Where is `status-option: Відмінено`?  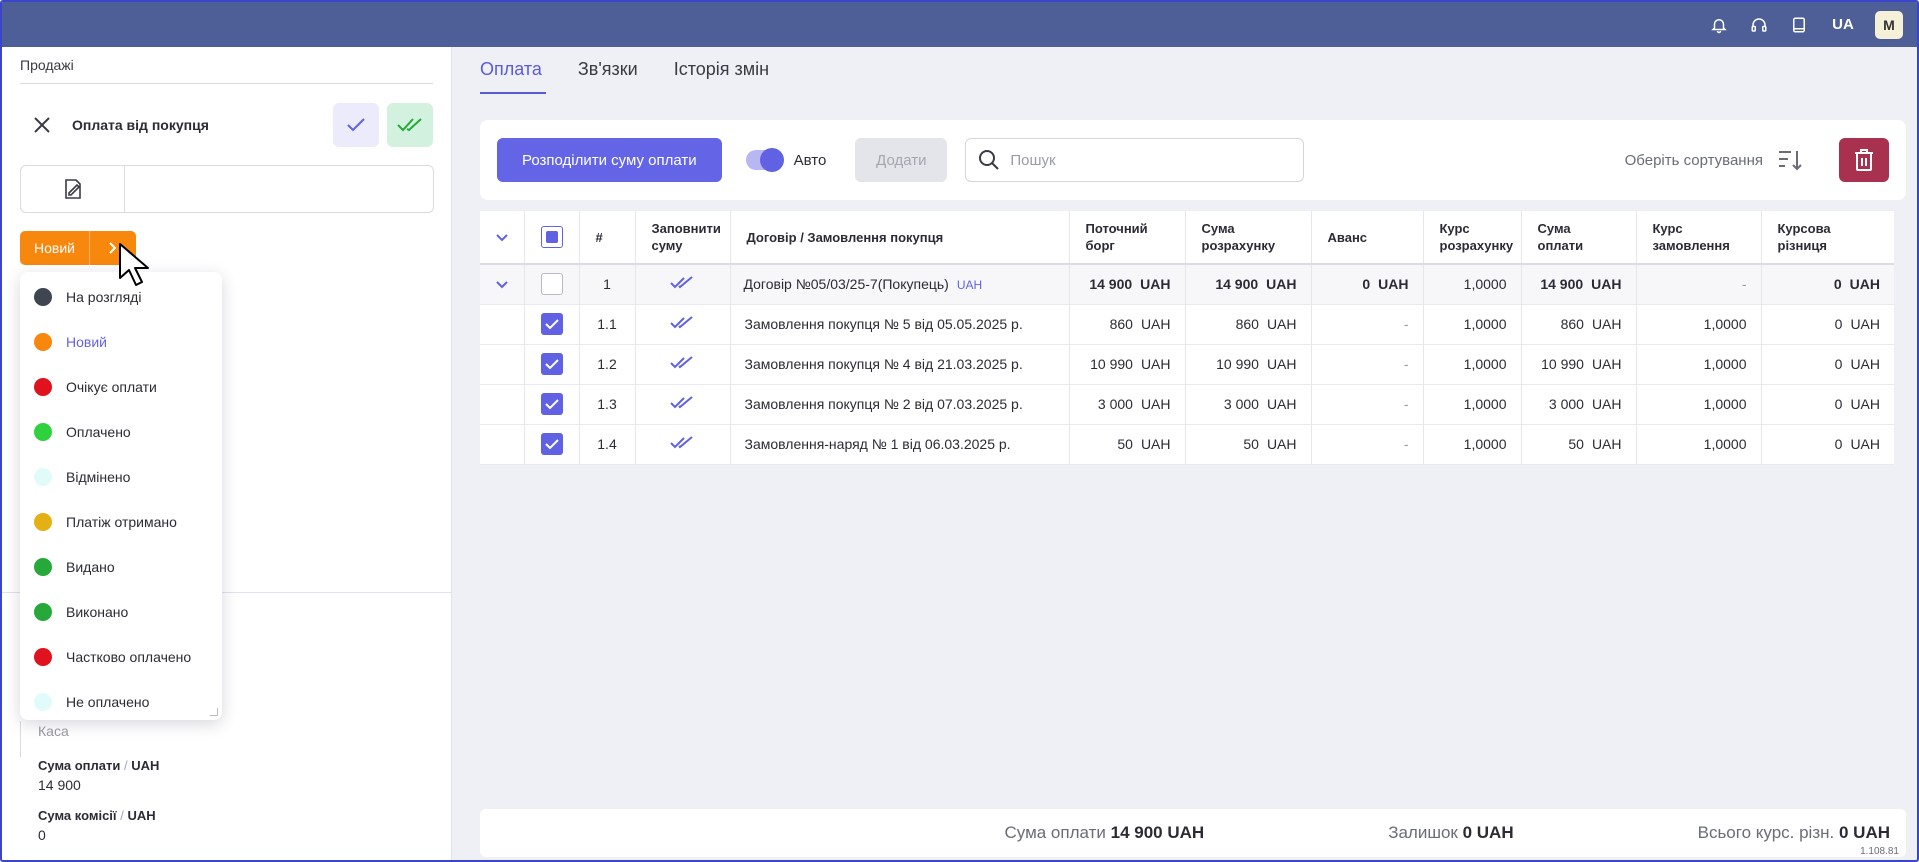
status-option: Відмінено is located at coordinates (121, 476).